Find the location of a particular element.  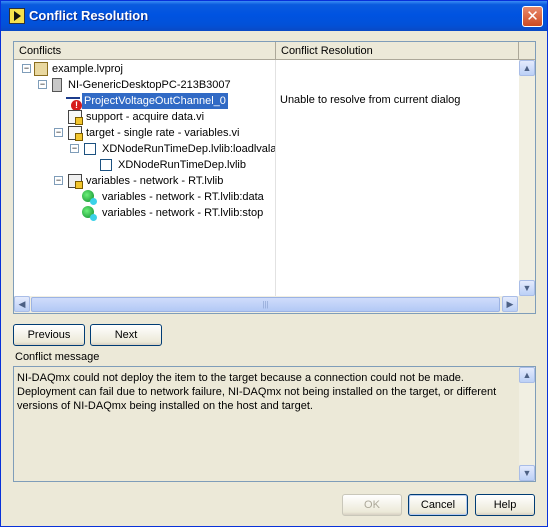

tree-item-label: support - acquire data.vi is located at coordinates (145, 117).